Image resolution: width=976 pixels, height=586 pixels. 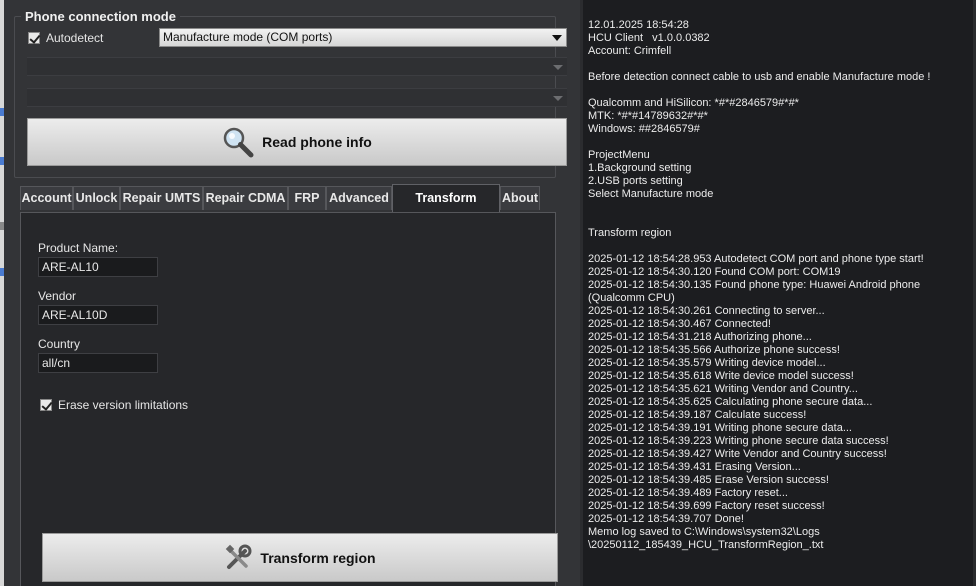 What do you see at coordinates (239, 556) in the screenshot?
I see `tools-icon` at bounding box center [239, 556].